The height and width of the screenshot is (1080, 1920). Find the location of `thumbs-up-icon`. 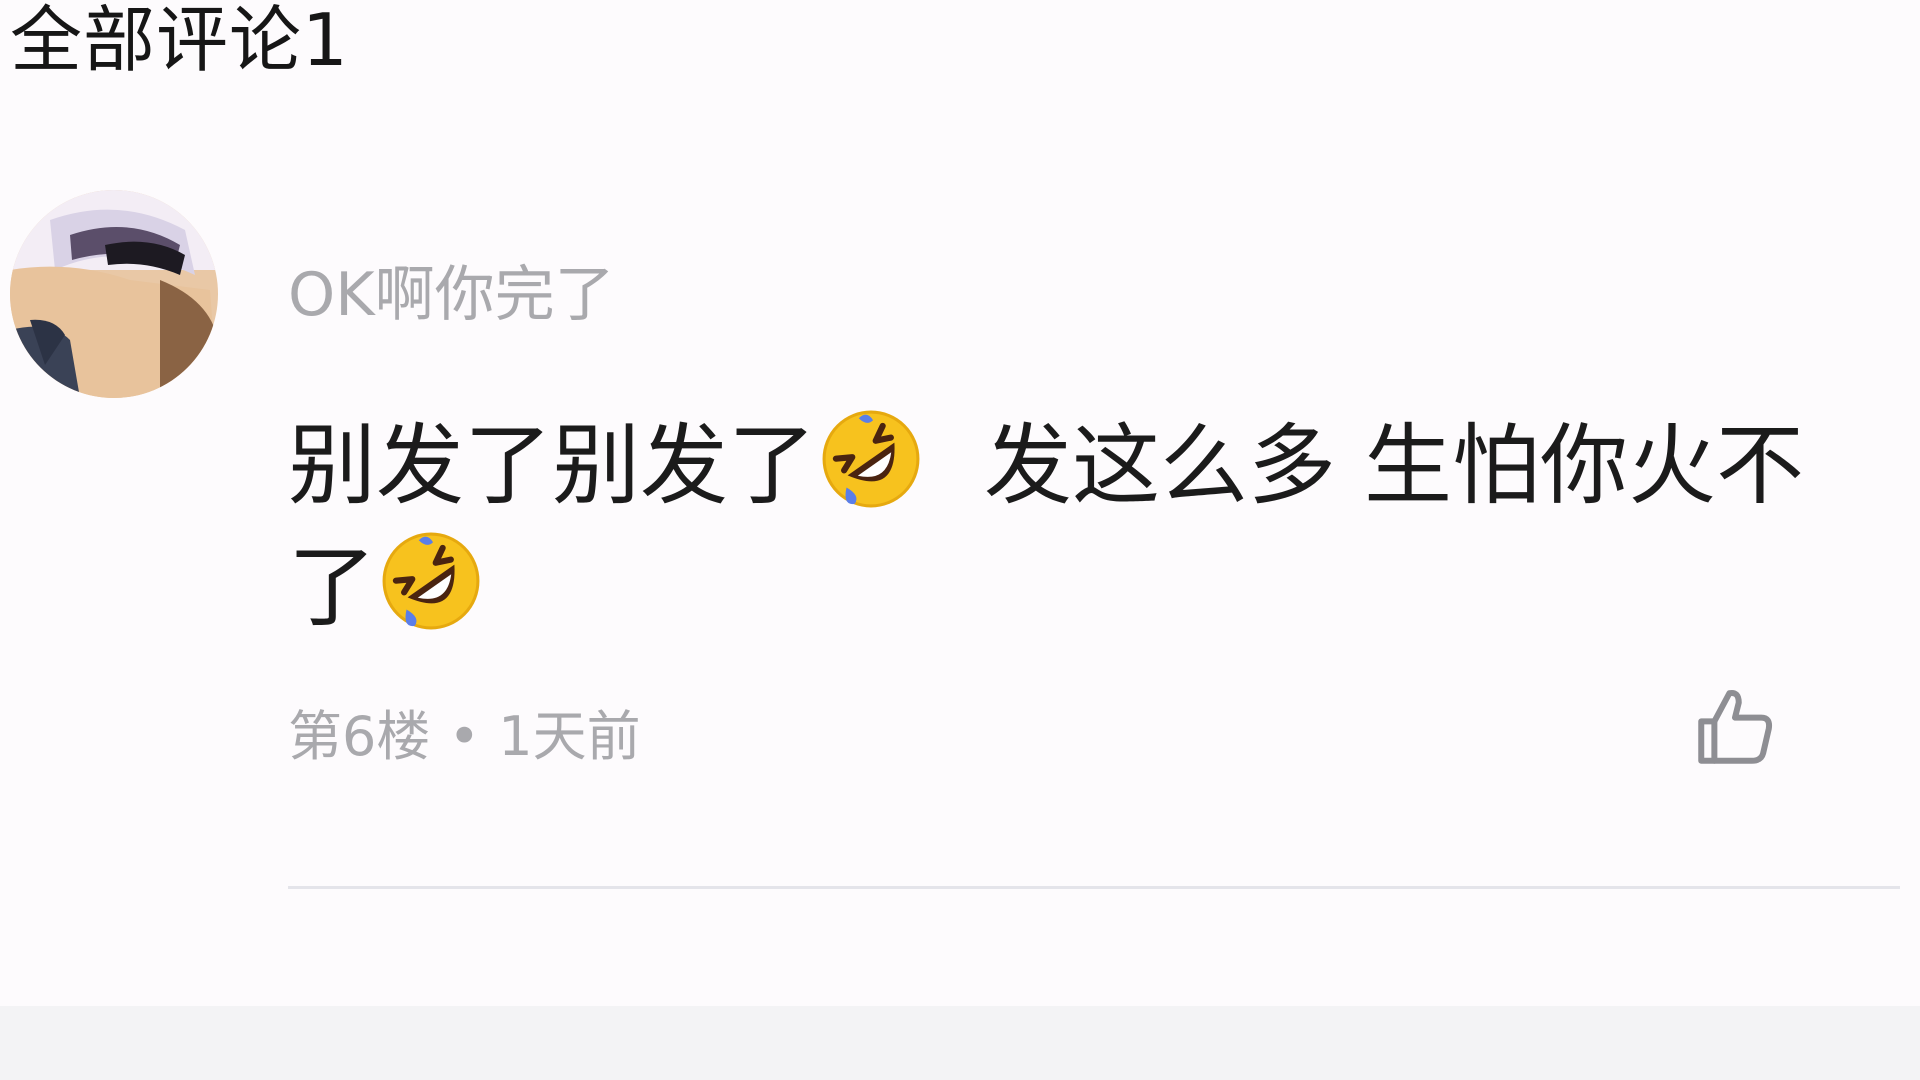

thumbs-up-icon is located at coordinates (1735, 726).